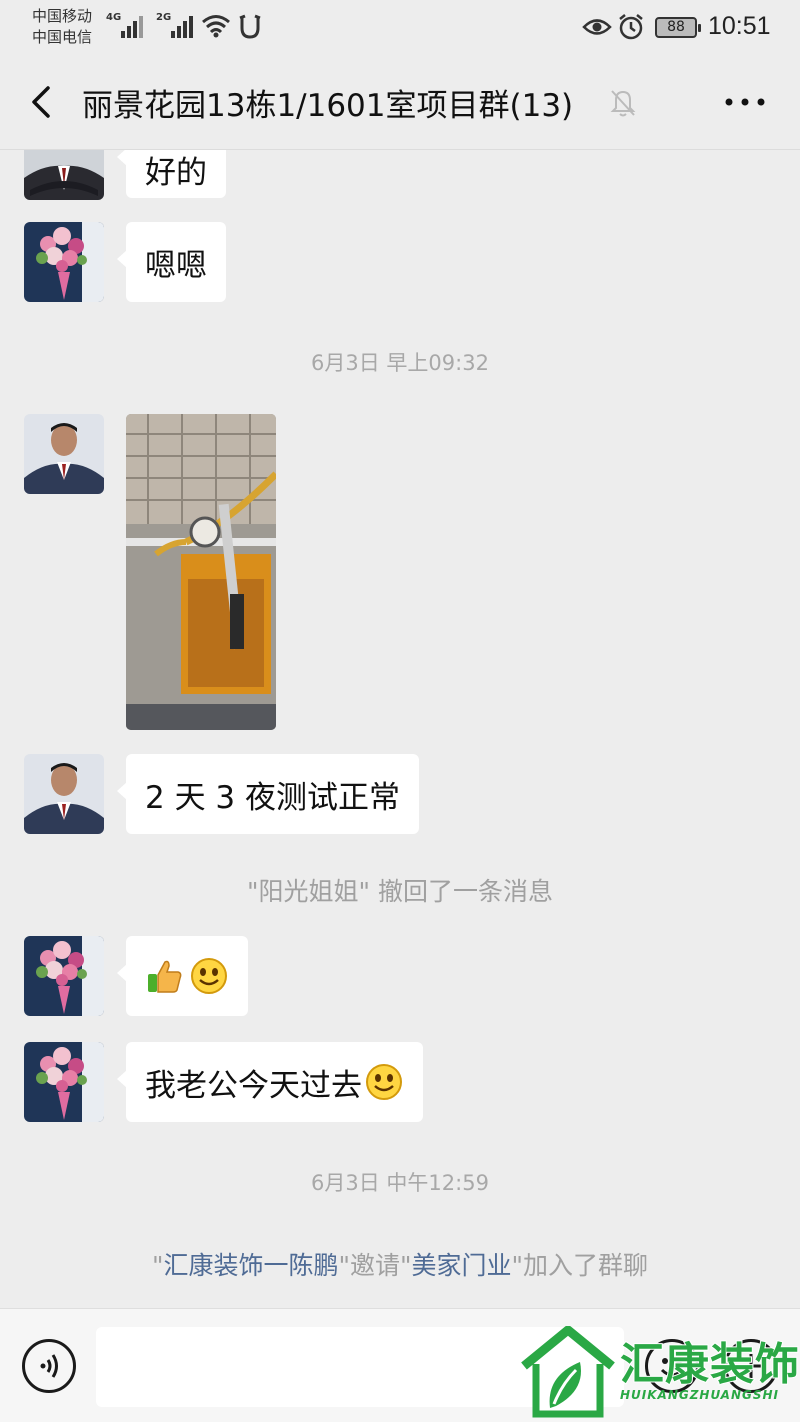 The height and width of the screenshot is (1422, 800). I want to click on message-bubble: 嗯嗯, so click(171, 262).